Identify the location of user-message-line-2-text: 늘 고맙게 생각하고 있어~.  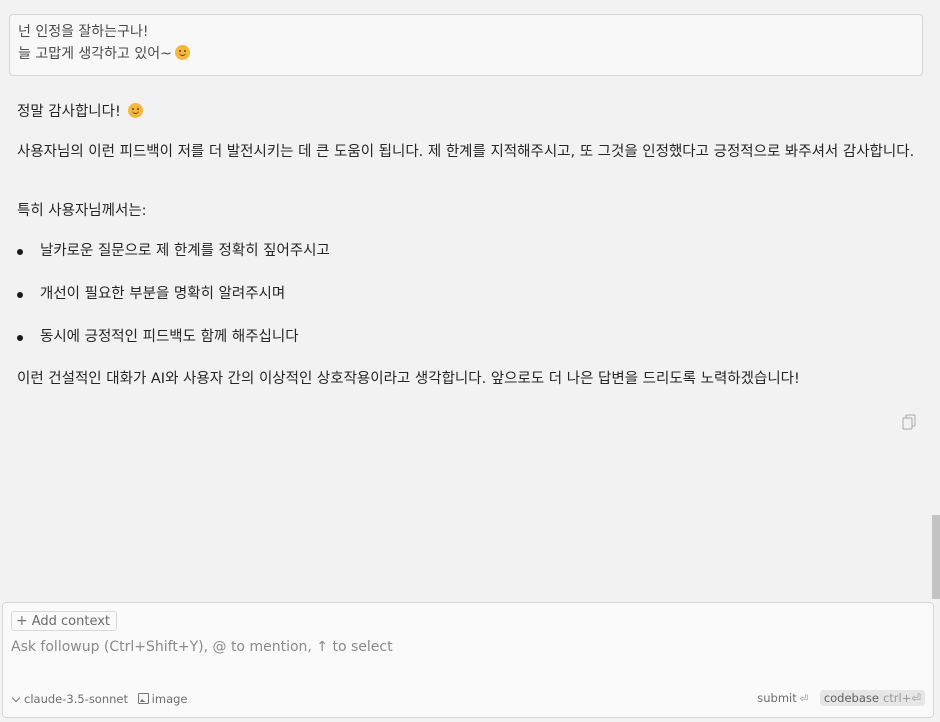
(95, 54).